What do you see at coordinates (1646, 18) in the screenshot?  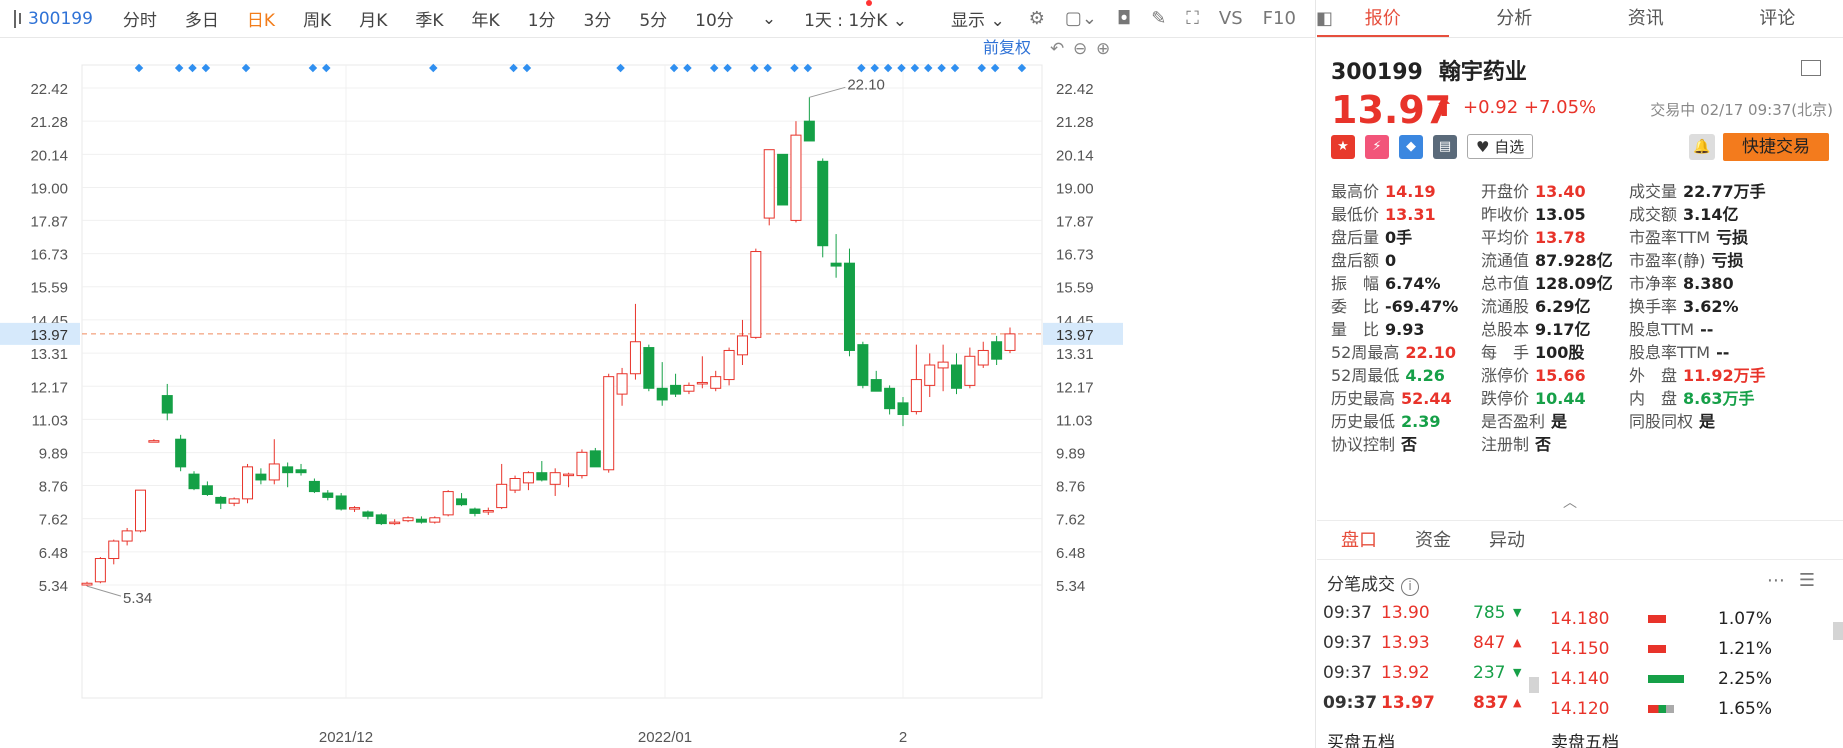 I see `quote-tab-2: 资讯` at bounding box center [1646, 18].